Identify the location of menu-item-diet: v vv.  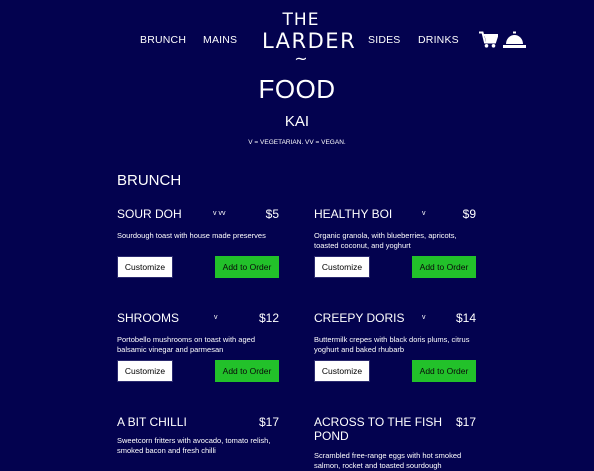
(219, 213).